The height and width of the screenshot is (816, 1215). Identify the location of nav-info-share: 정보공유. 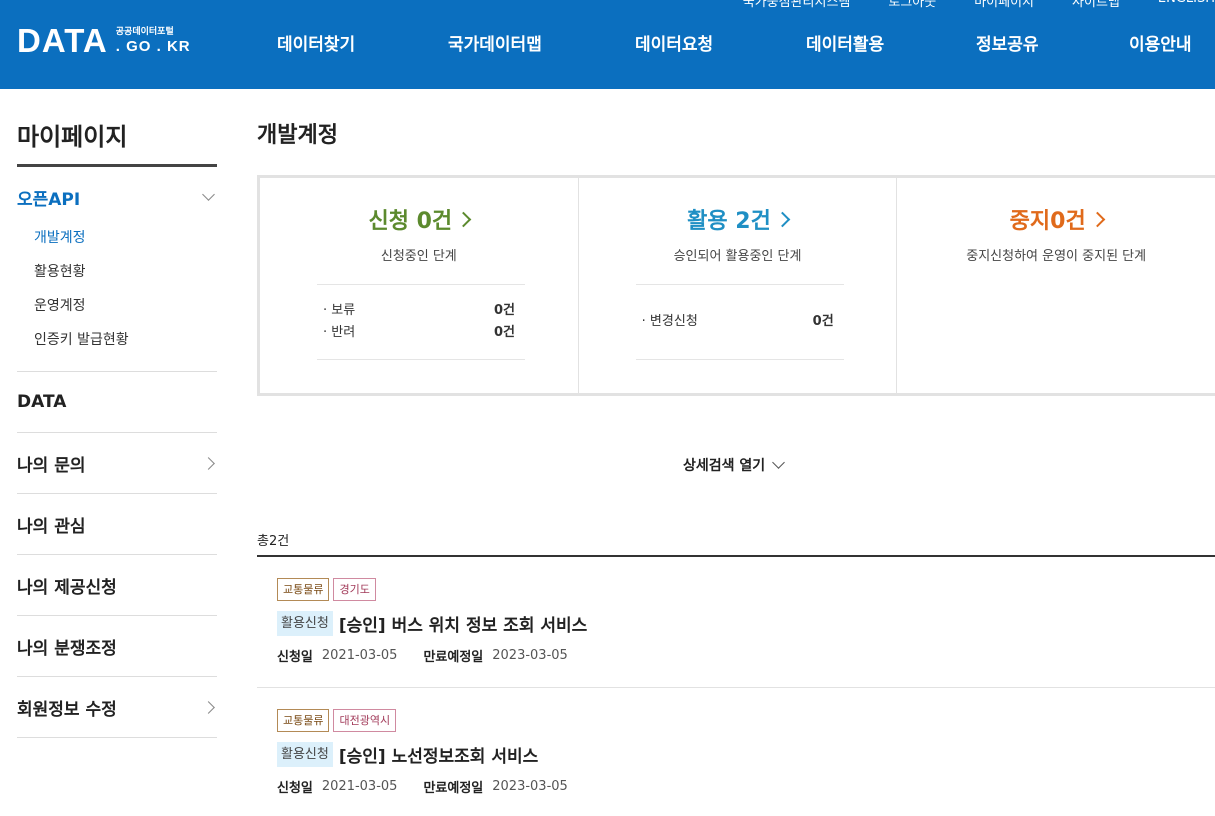
(1007, 42).